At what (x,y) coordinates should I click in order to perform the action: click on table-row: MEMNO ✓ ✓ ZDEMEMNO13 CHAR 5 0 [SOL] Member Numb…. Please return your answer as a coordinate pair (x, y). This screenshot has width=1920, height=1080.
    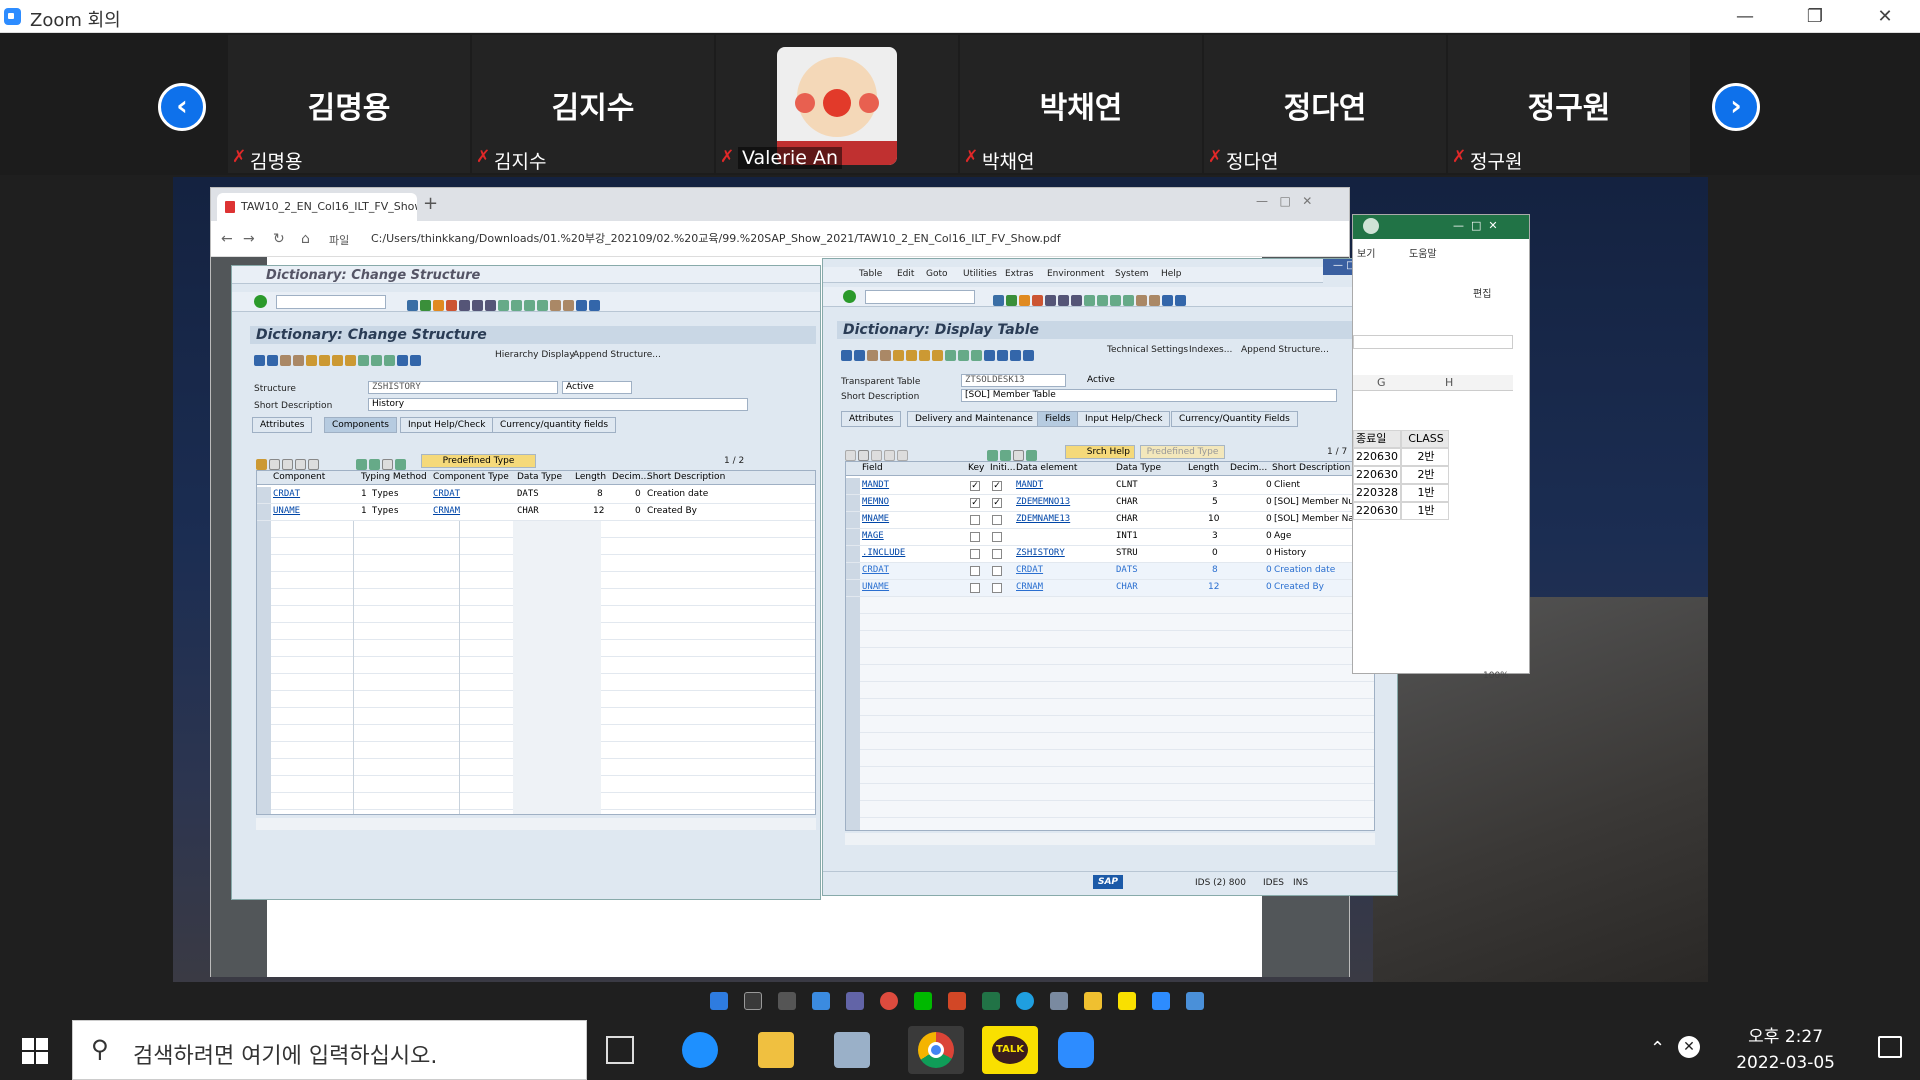
    Looking at the image, I should click on (1112, 503).